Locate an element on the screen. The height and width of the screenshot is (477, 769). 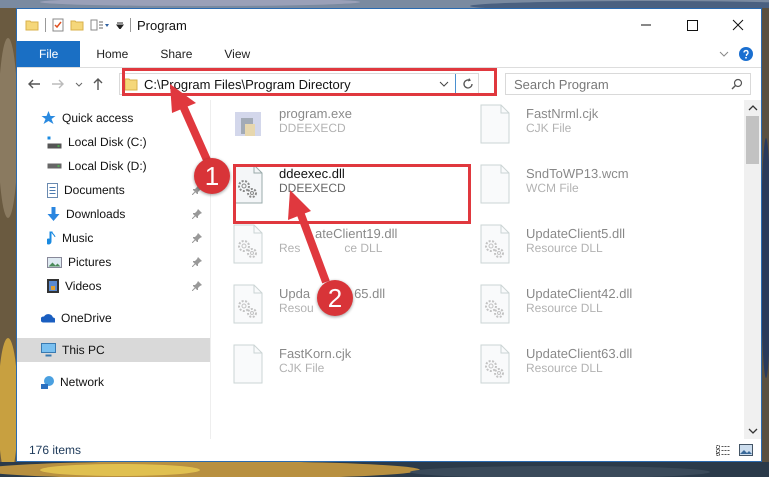
file-type: ce DLL is located at coordinates (363, 248).